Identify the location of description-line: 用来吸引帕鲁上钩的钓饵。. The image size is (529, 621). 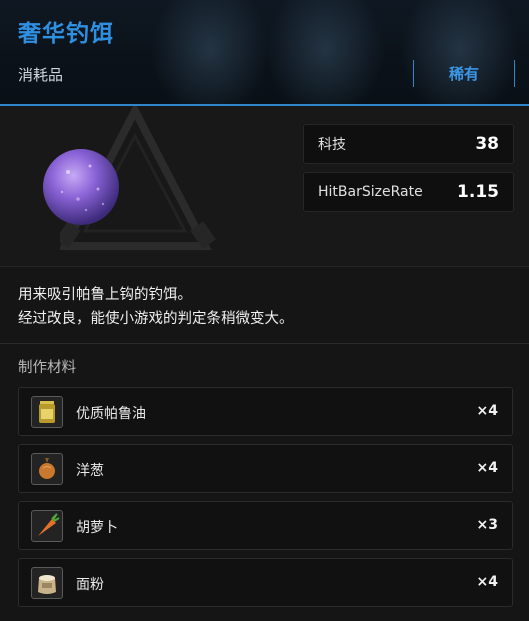
(105, 295).